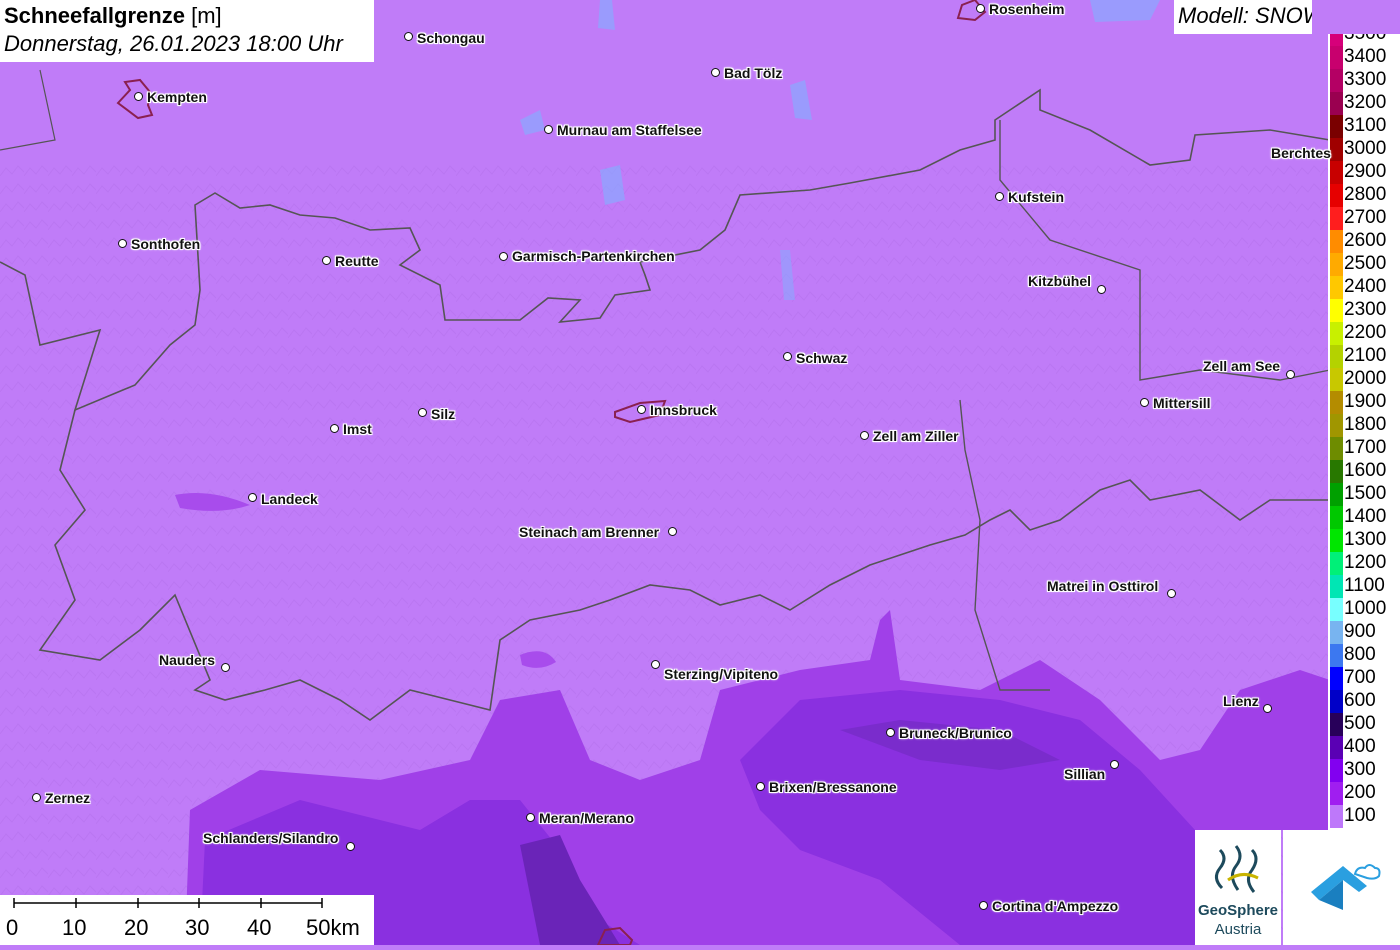 Image resolution: width=1400 pixels, height=950 pixels. Describe the element at coordinates (206, 15) in the screenshot. I see `title-unit: [m]` at that location.